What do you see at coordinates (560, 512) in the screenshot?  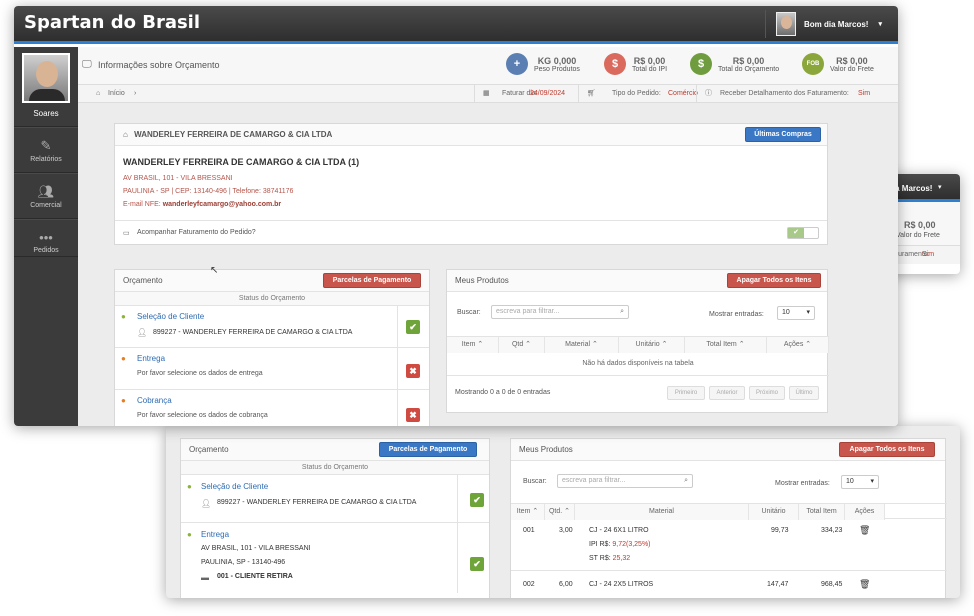 I see `col-qtd: Qtd. ⌃` at bounding box center [560, 512].